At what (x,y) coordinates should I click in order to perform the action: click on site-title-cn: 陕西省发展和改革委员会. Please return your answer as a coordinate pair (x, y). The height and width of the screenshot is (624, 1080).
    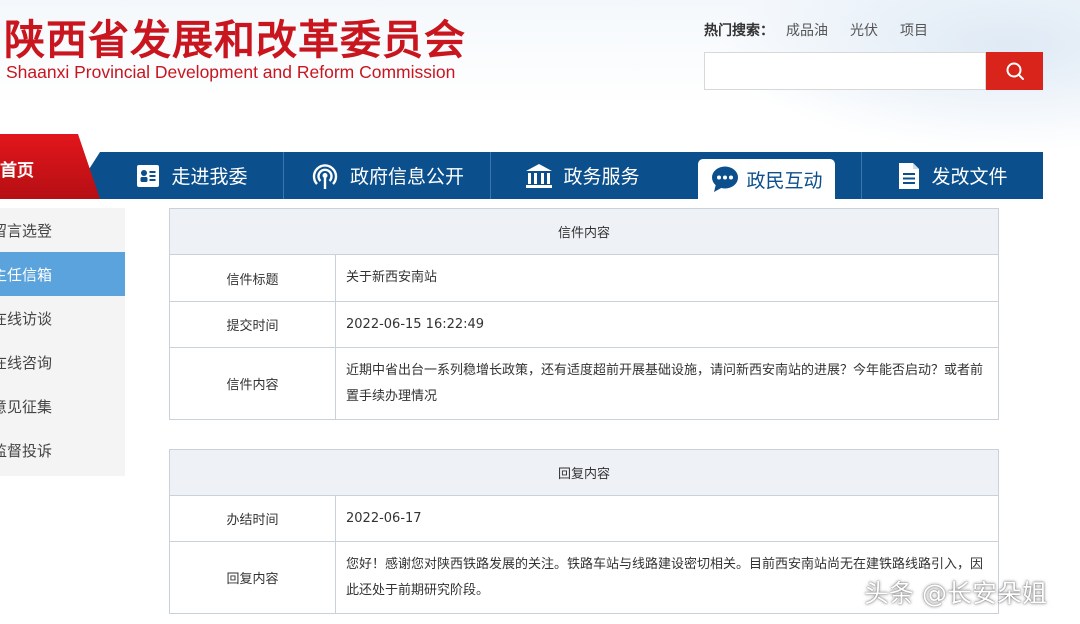
    Looking at the image, I should click on (235, 36).